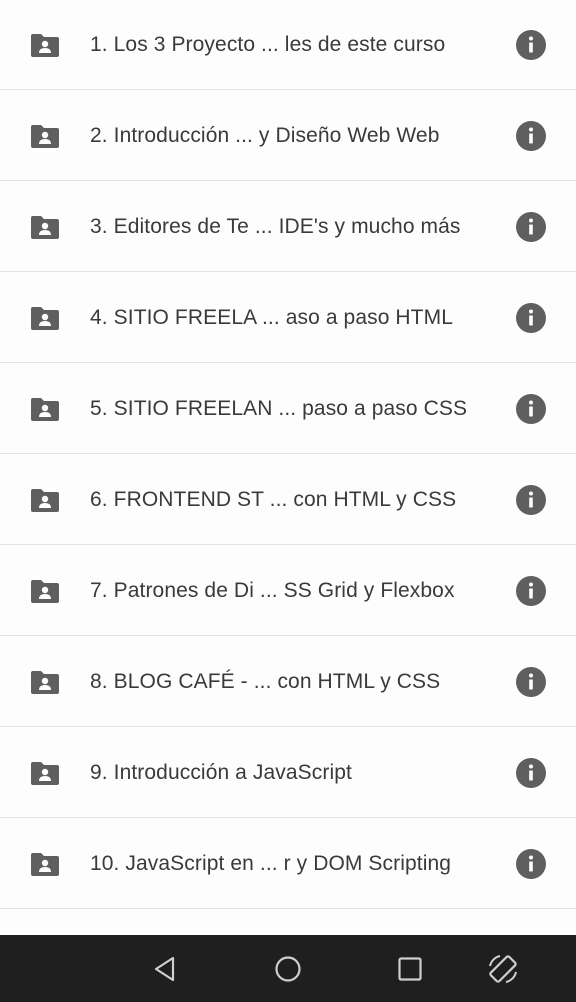 The height and width of the screenshot is (1002, 576). I want to click on list-item-label: 5. SITIO FREELAN ... paso a paso CSS, so click(279, 408).